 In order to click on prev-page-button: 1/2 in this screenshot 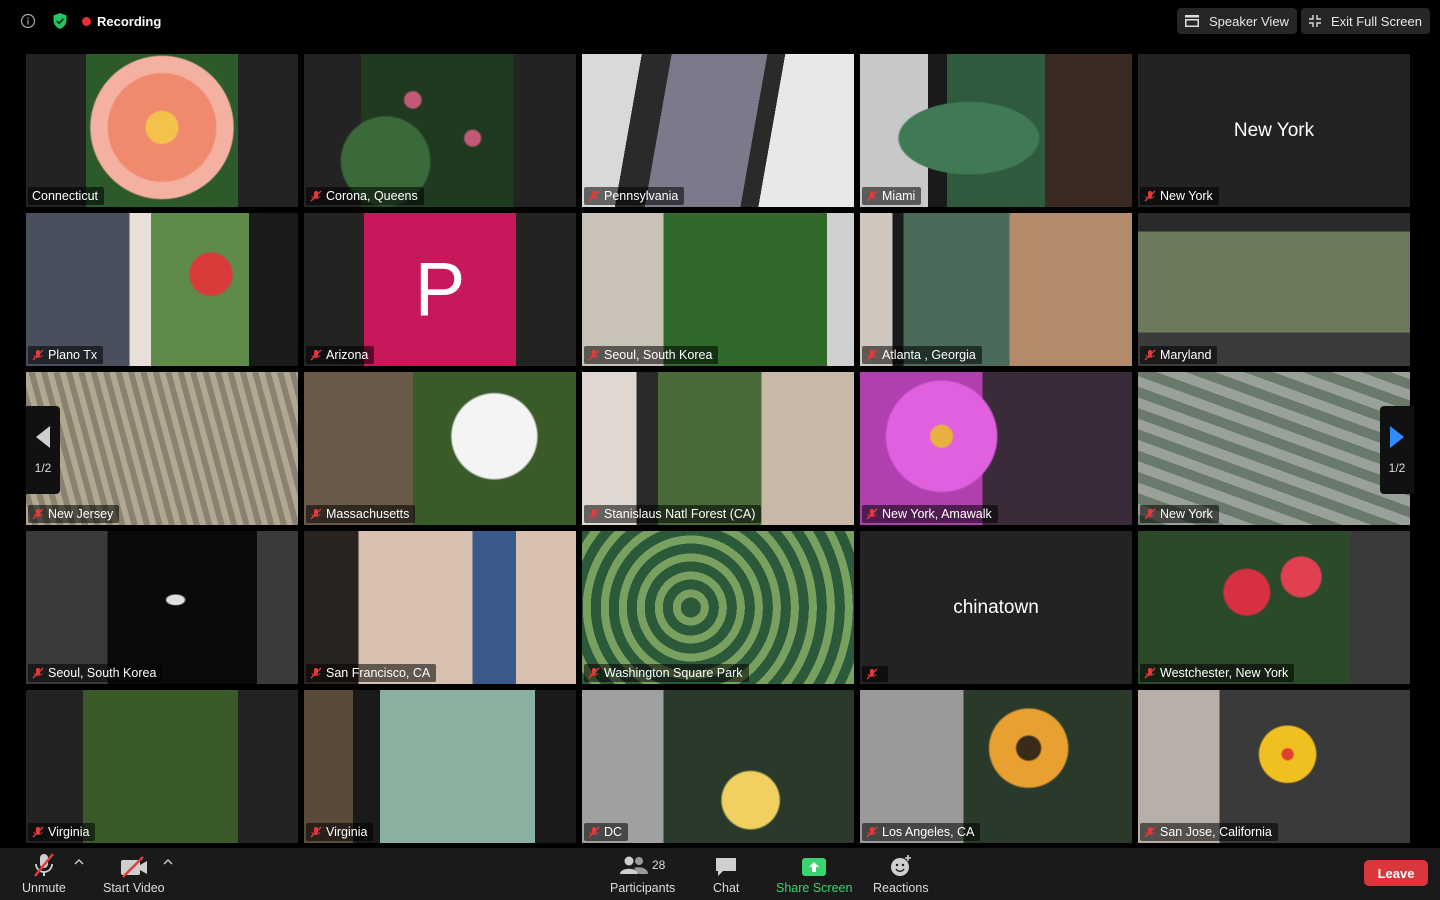, I will do `click(43, 450)`.